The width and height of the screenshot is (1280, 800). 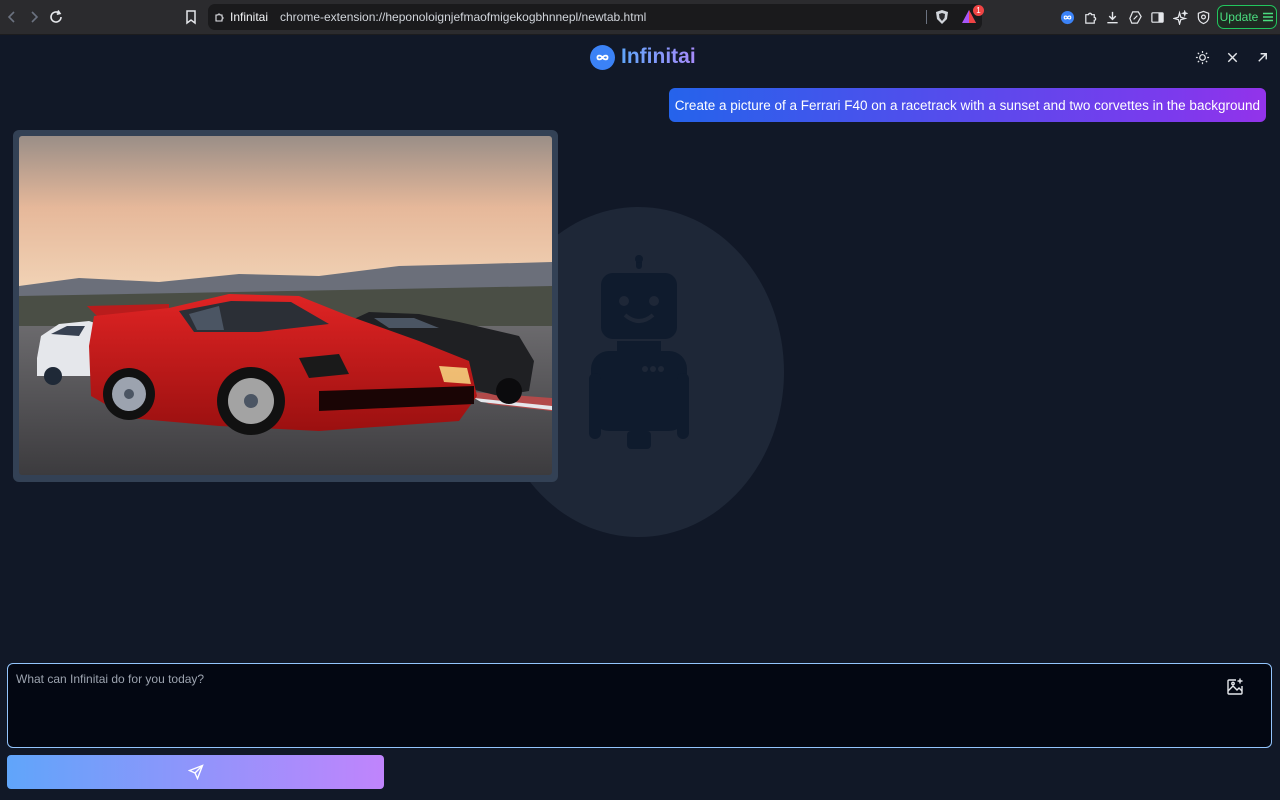 I want to click on update-button: Update, so click(x=1247, y=17).